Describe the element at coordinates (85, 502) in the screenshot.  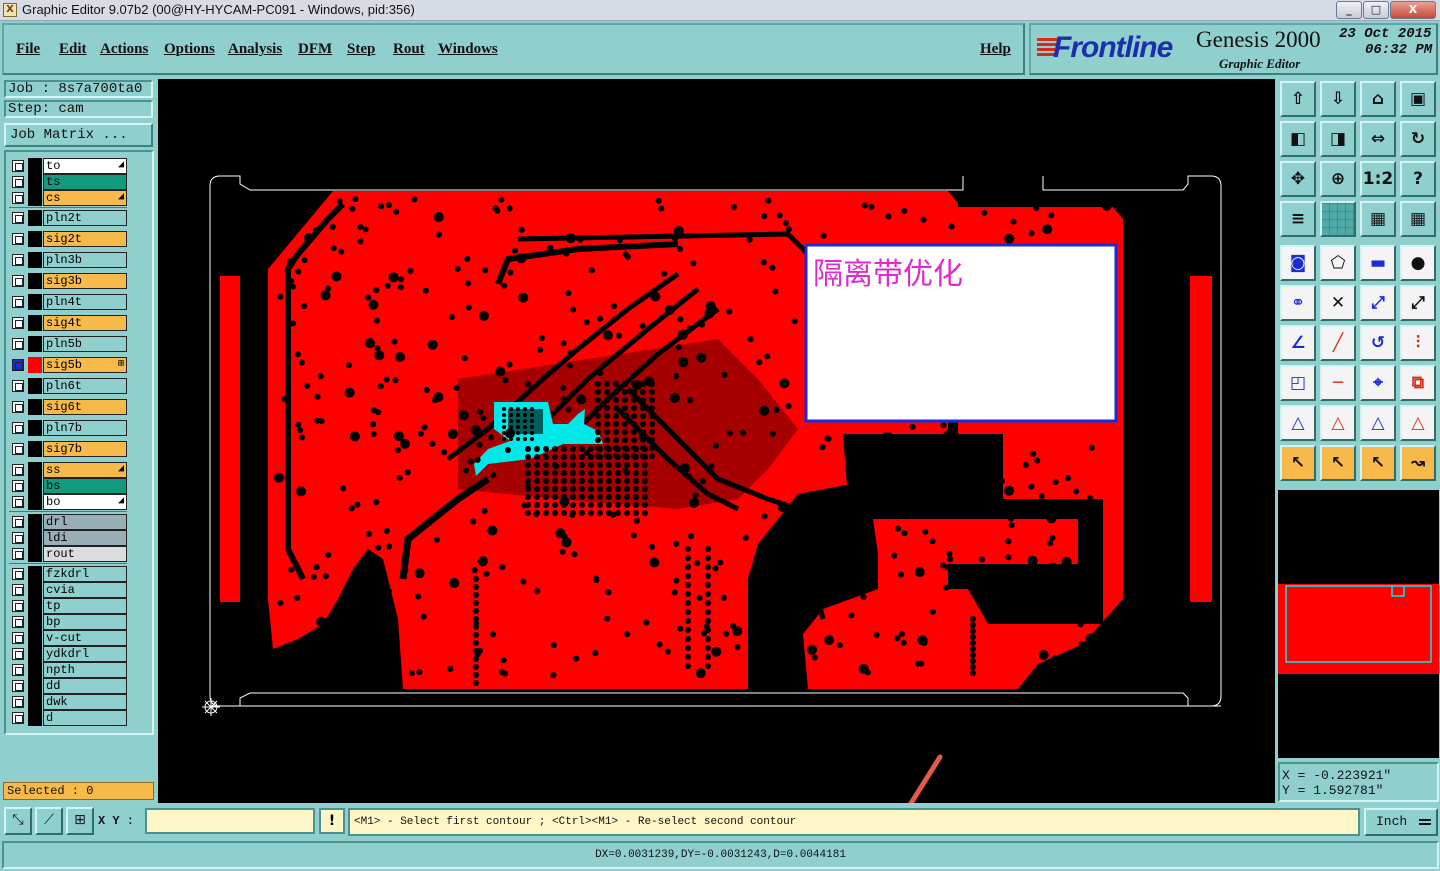
I see `layer-name: bo ◢` at that location.